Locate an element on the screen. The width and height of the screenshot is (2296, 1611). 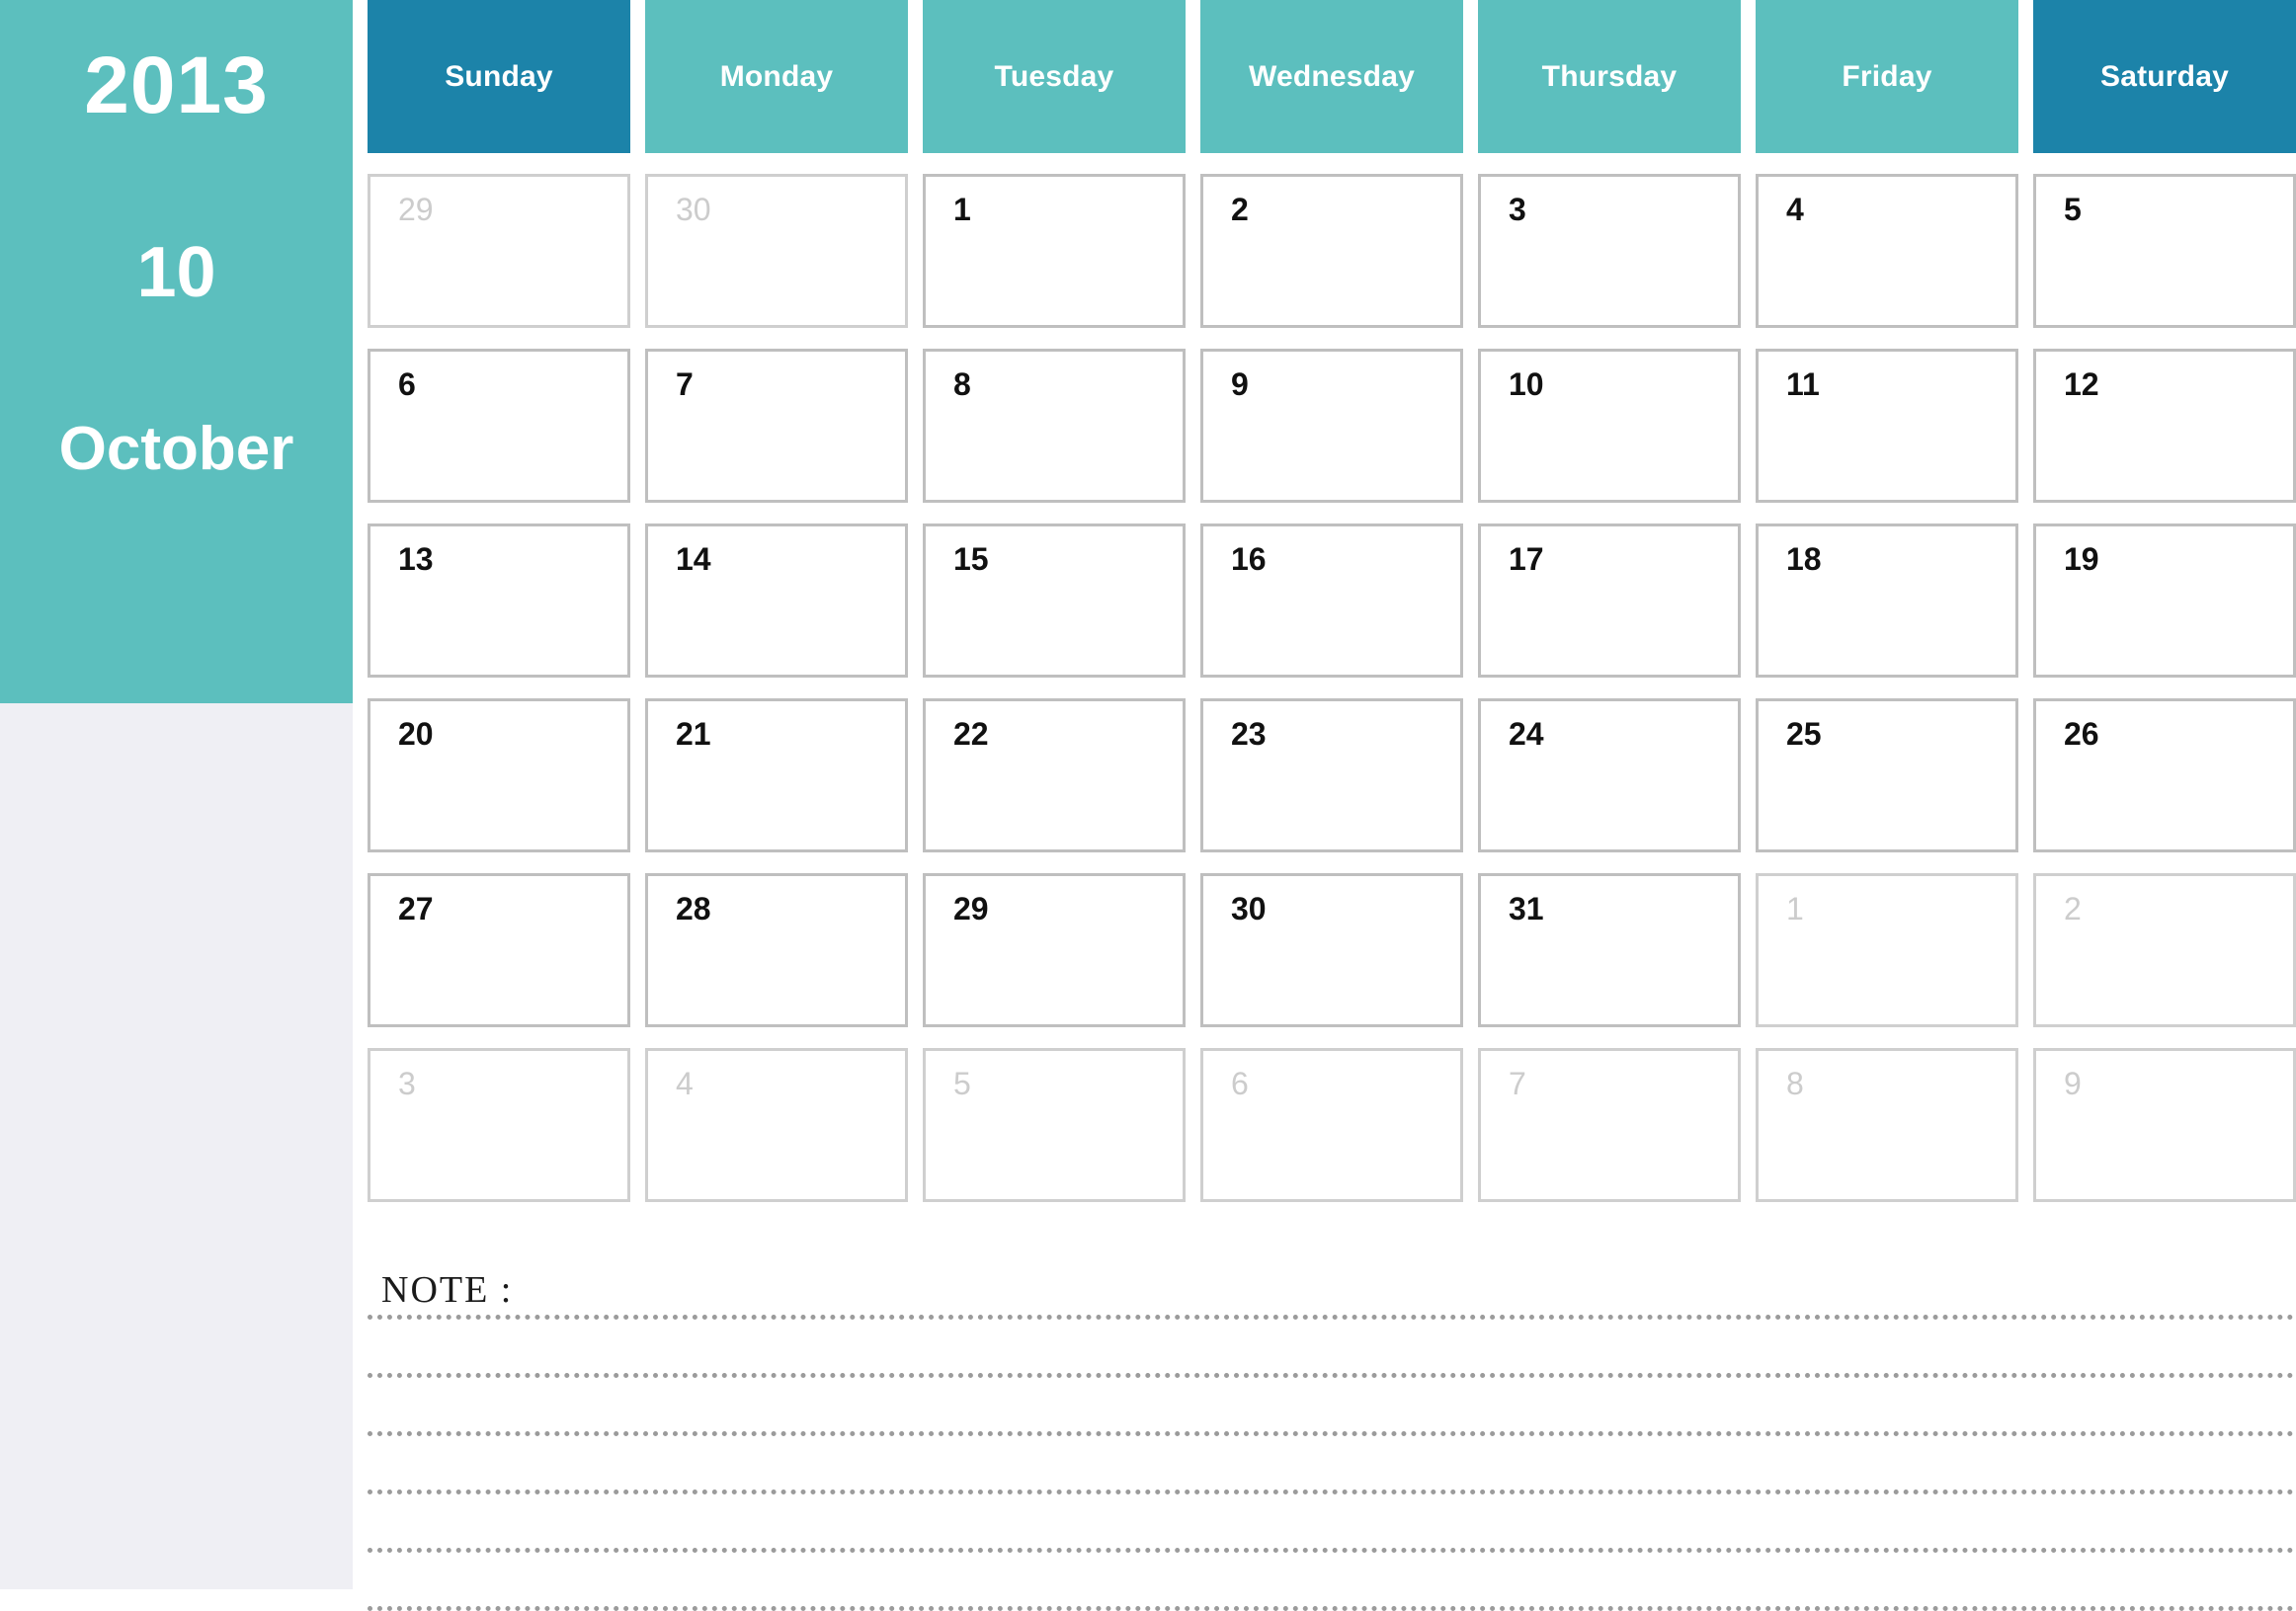
day-number: 6 is located at coordinates (1240, 1083).